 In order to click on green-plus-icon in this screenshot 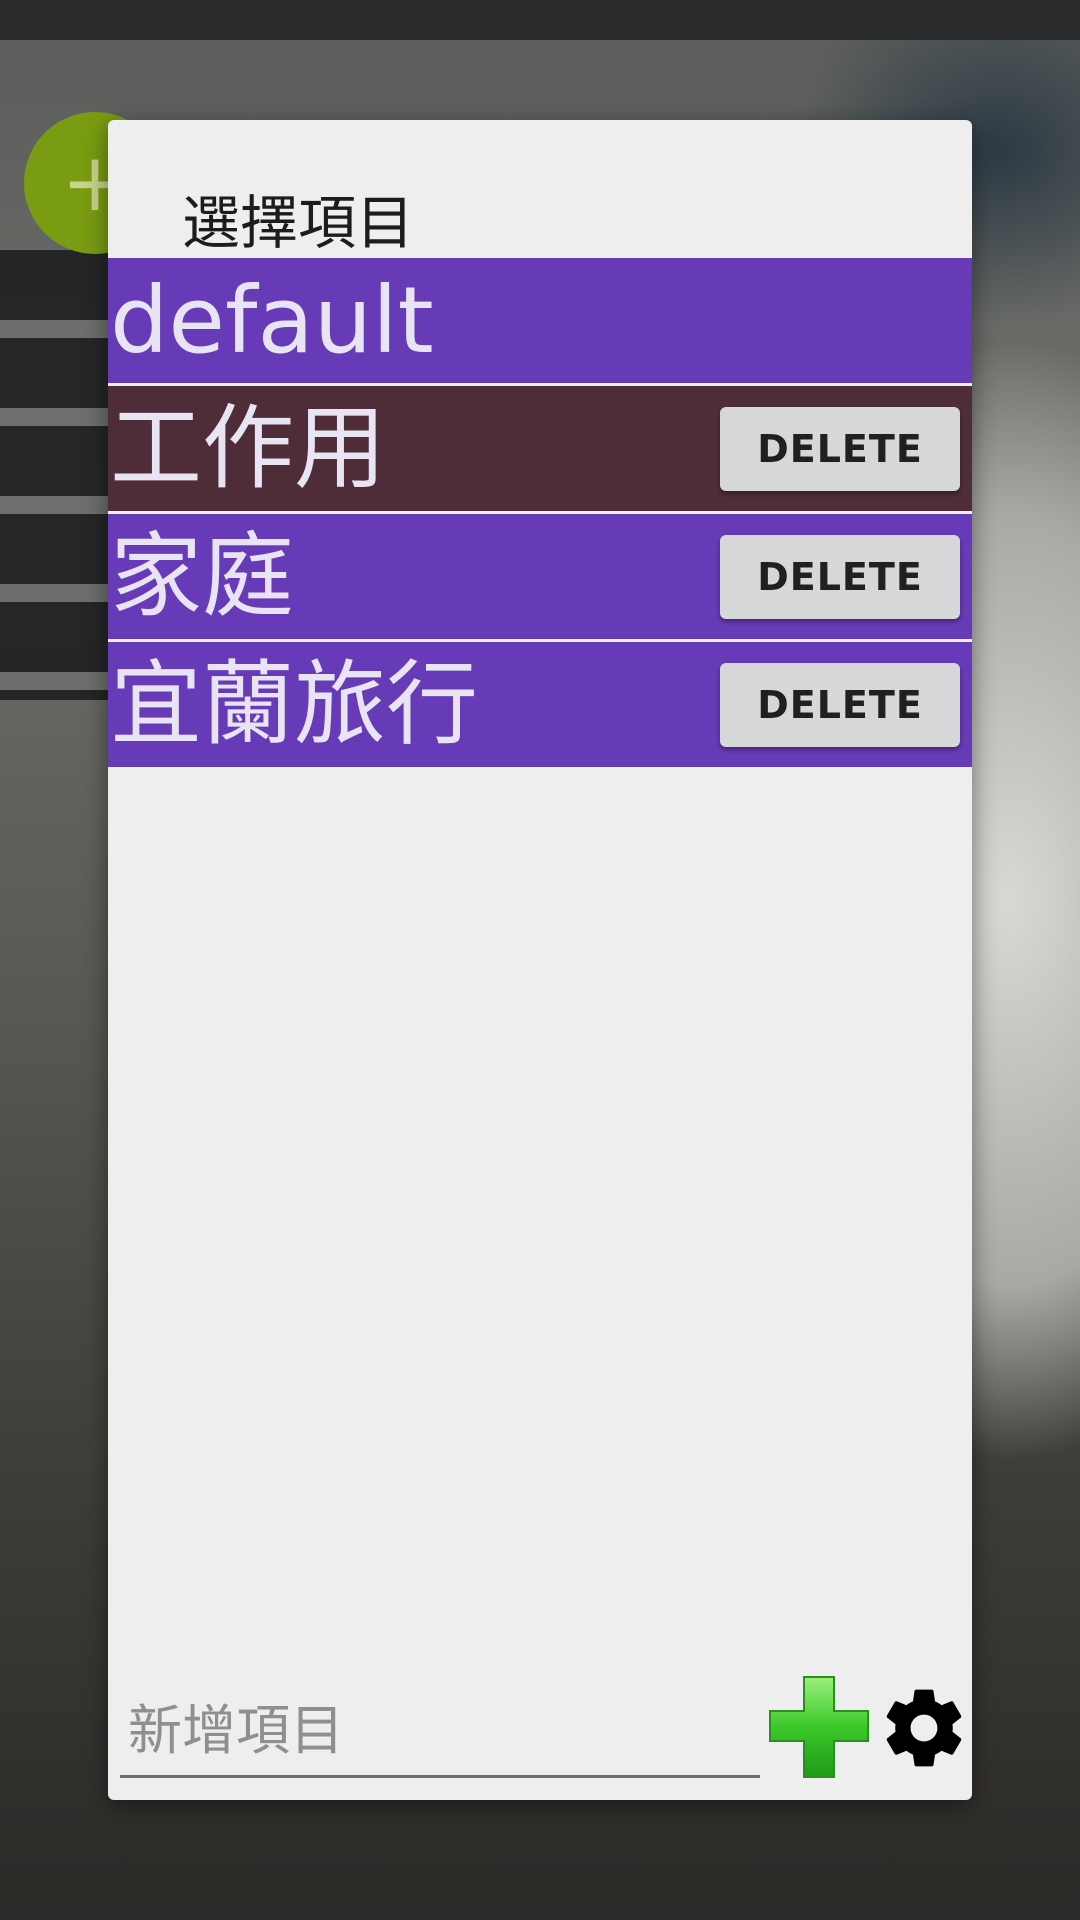, I will do `click(820, 1729)`.